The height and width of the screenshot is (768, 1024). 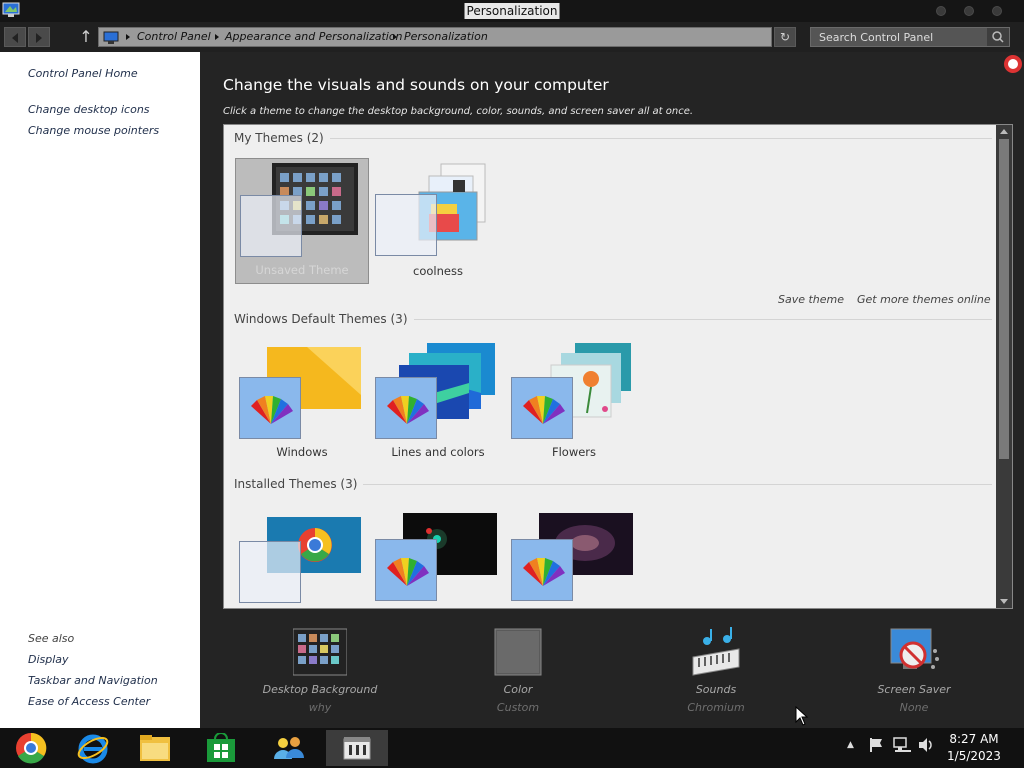 I want to click on network-icon, so click(x=902, y=745).